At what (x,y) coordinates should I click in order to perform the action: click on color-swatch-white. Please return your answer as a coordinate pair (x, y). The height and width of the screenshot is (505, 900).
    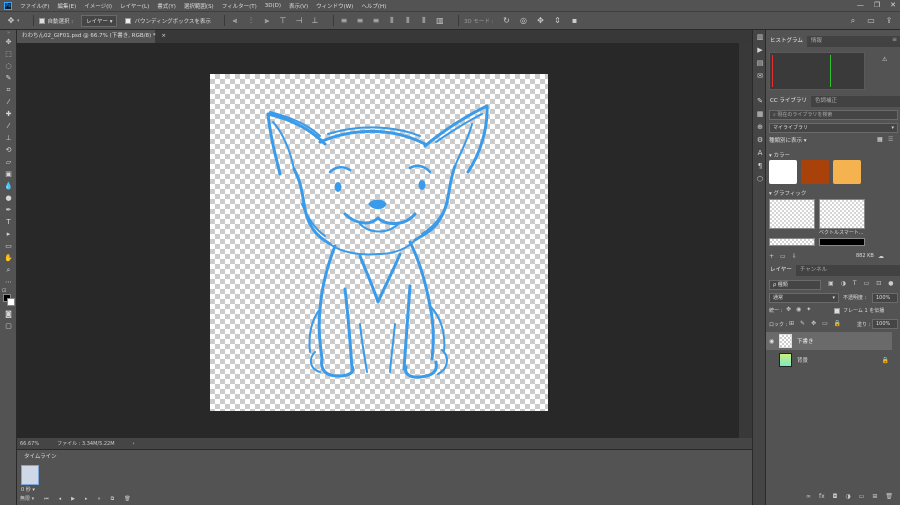
    Looking at the image, I should click on (783, 172).